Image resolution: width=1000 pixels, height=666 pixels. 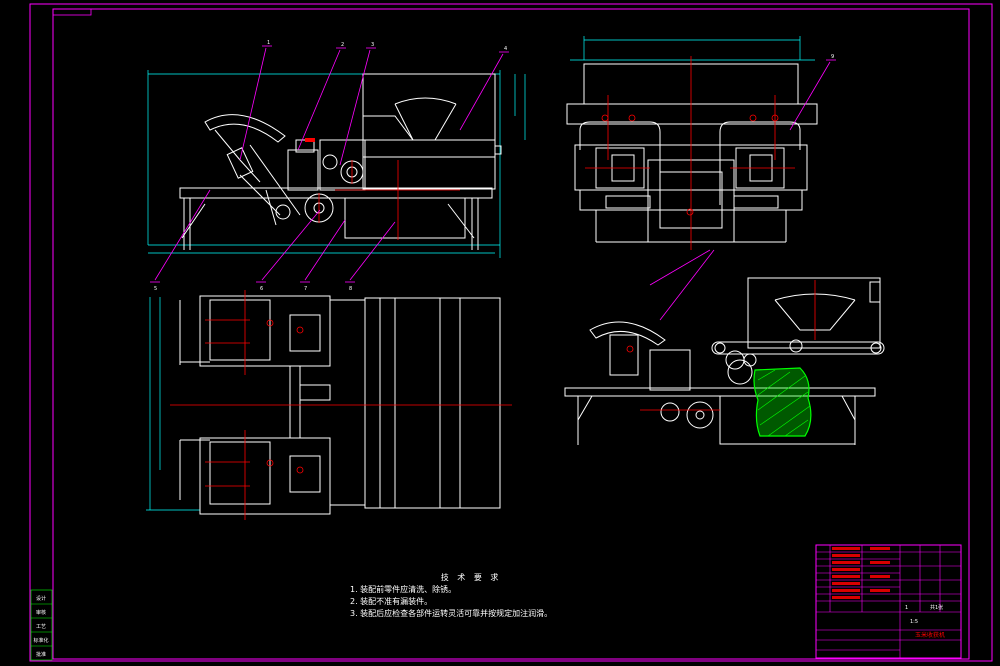 I want to click on title-block-drawing-title: 玉米收获机, so click(x=930, y=635).